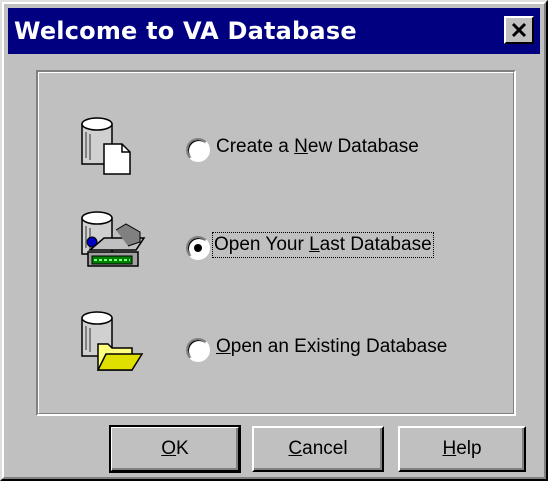  I want to click on label-create-new: Create a New Database, so click(317, 147).